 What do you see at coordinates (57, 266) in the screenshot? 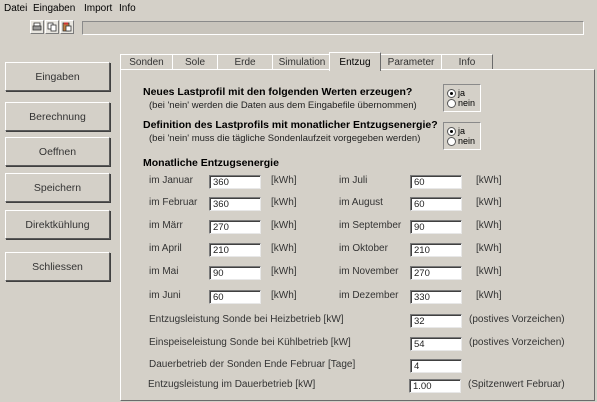
I see `schliessen-button: Schliessen` at bounding box center [57, 266].